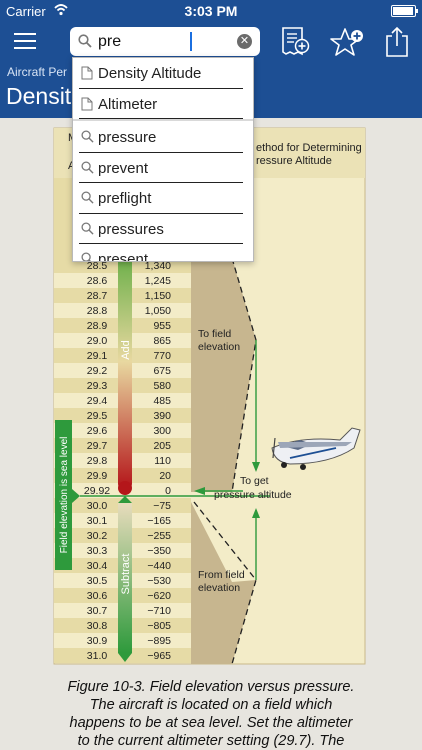  What do you see at coordinates (221, 575) in the screenshot?
I see `from-field-line1: From field` at bounding box center [221, 575].